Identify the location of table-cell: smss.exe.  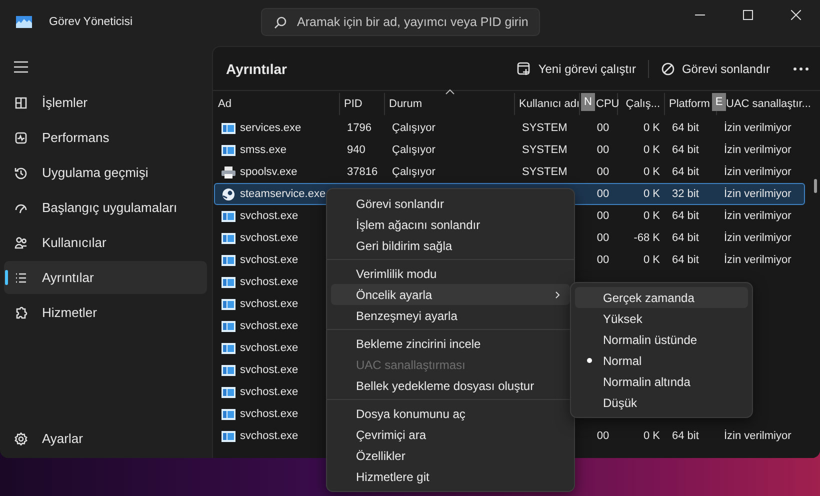
(263, 150).